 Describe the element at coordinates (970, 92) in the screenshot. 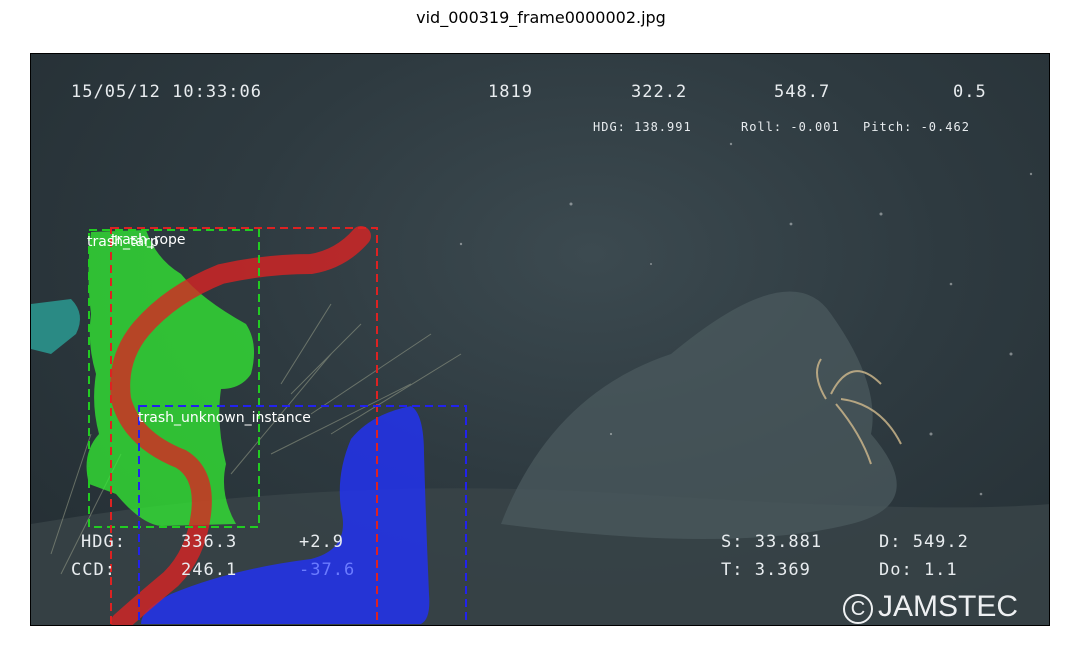

I see `osd-top-value: 0.5` at that location.